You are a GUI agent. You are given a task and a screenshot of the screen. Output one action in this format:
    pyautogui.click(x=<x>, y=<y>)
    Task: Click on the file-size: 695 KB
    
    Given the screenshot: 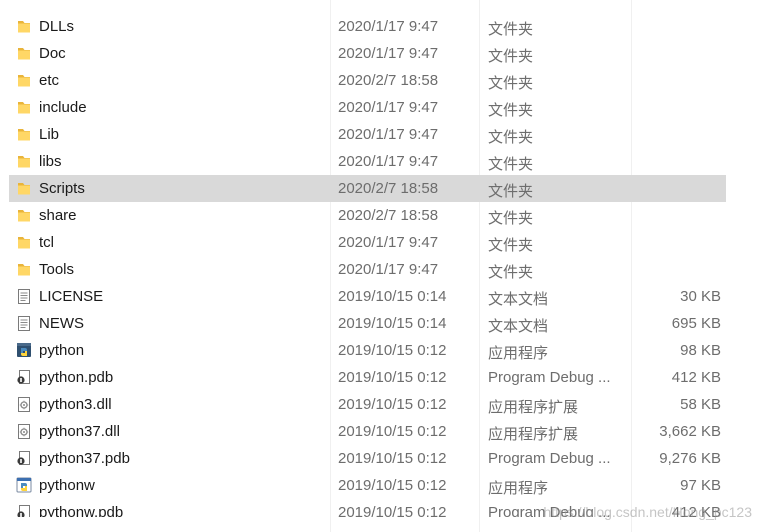 What is the action you would take?
    pyautogui.click(x=696, y=323)
    